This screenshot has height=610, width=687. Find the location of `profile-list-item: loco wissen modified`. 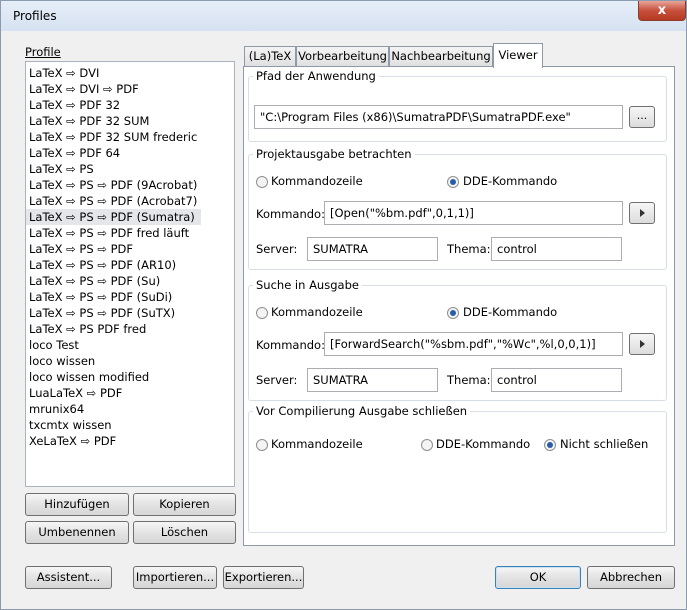

profile-list-item: loco wissen modified is located at coordinates (130, 377).